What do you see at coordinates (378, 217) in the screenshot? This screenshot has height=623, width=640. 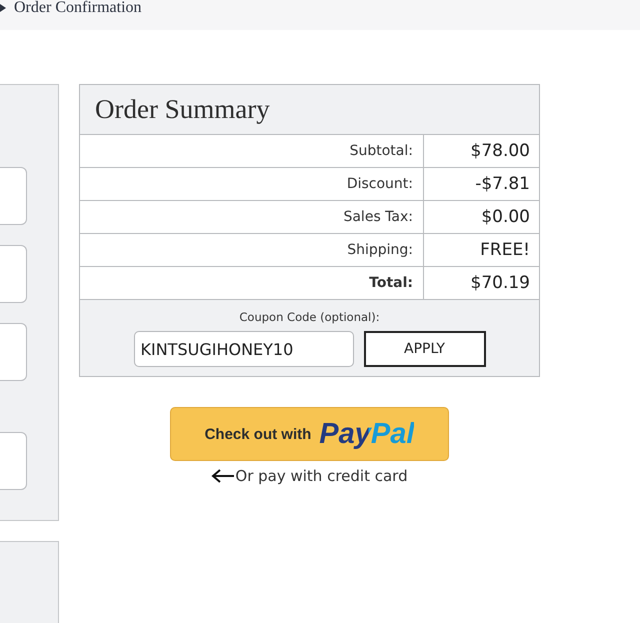 I see `summary-label: Sales Tax:` at bounding box center [378, 217].